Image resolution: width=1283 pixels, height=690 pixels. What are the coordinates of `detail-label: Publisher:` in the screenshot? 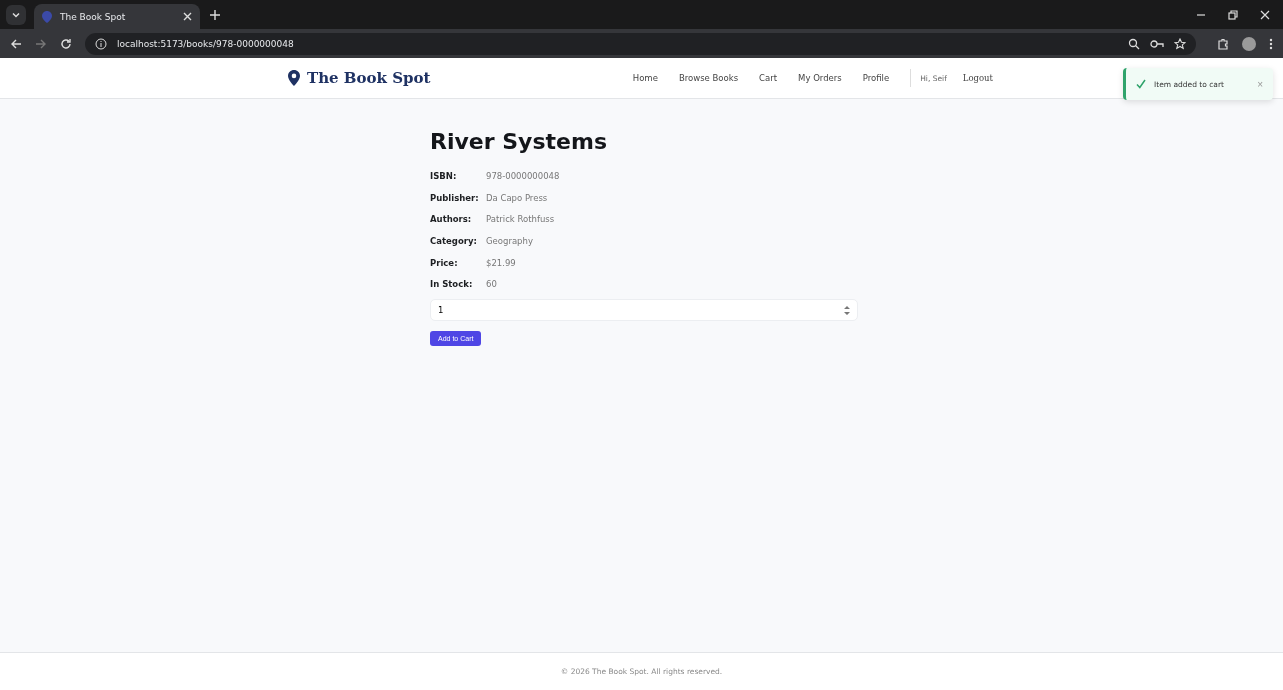 It's located at (455, 197).